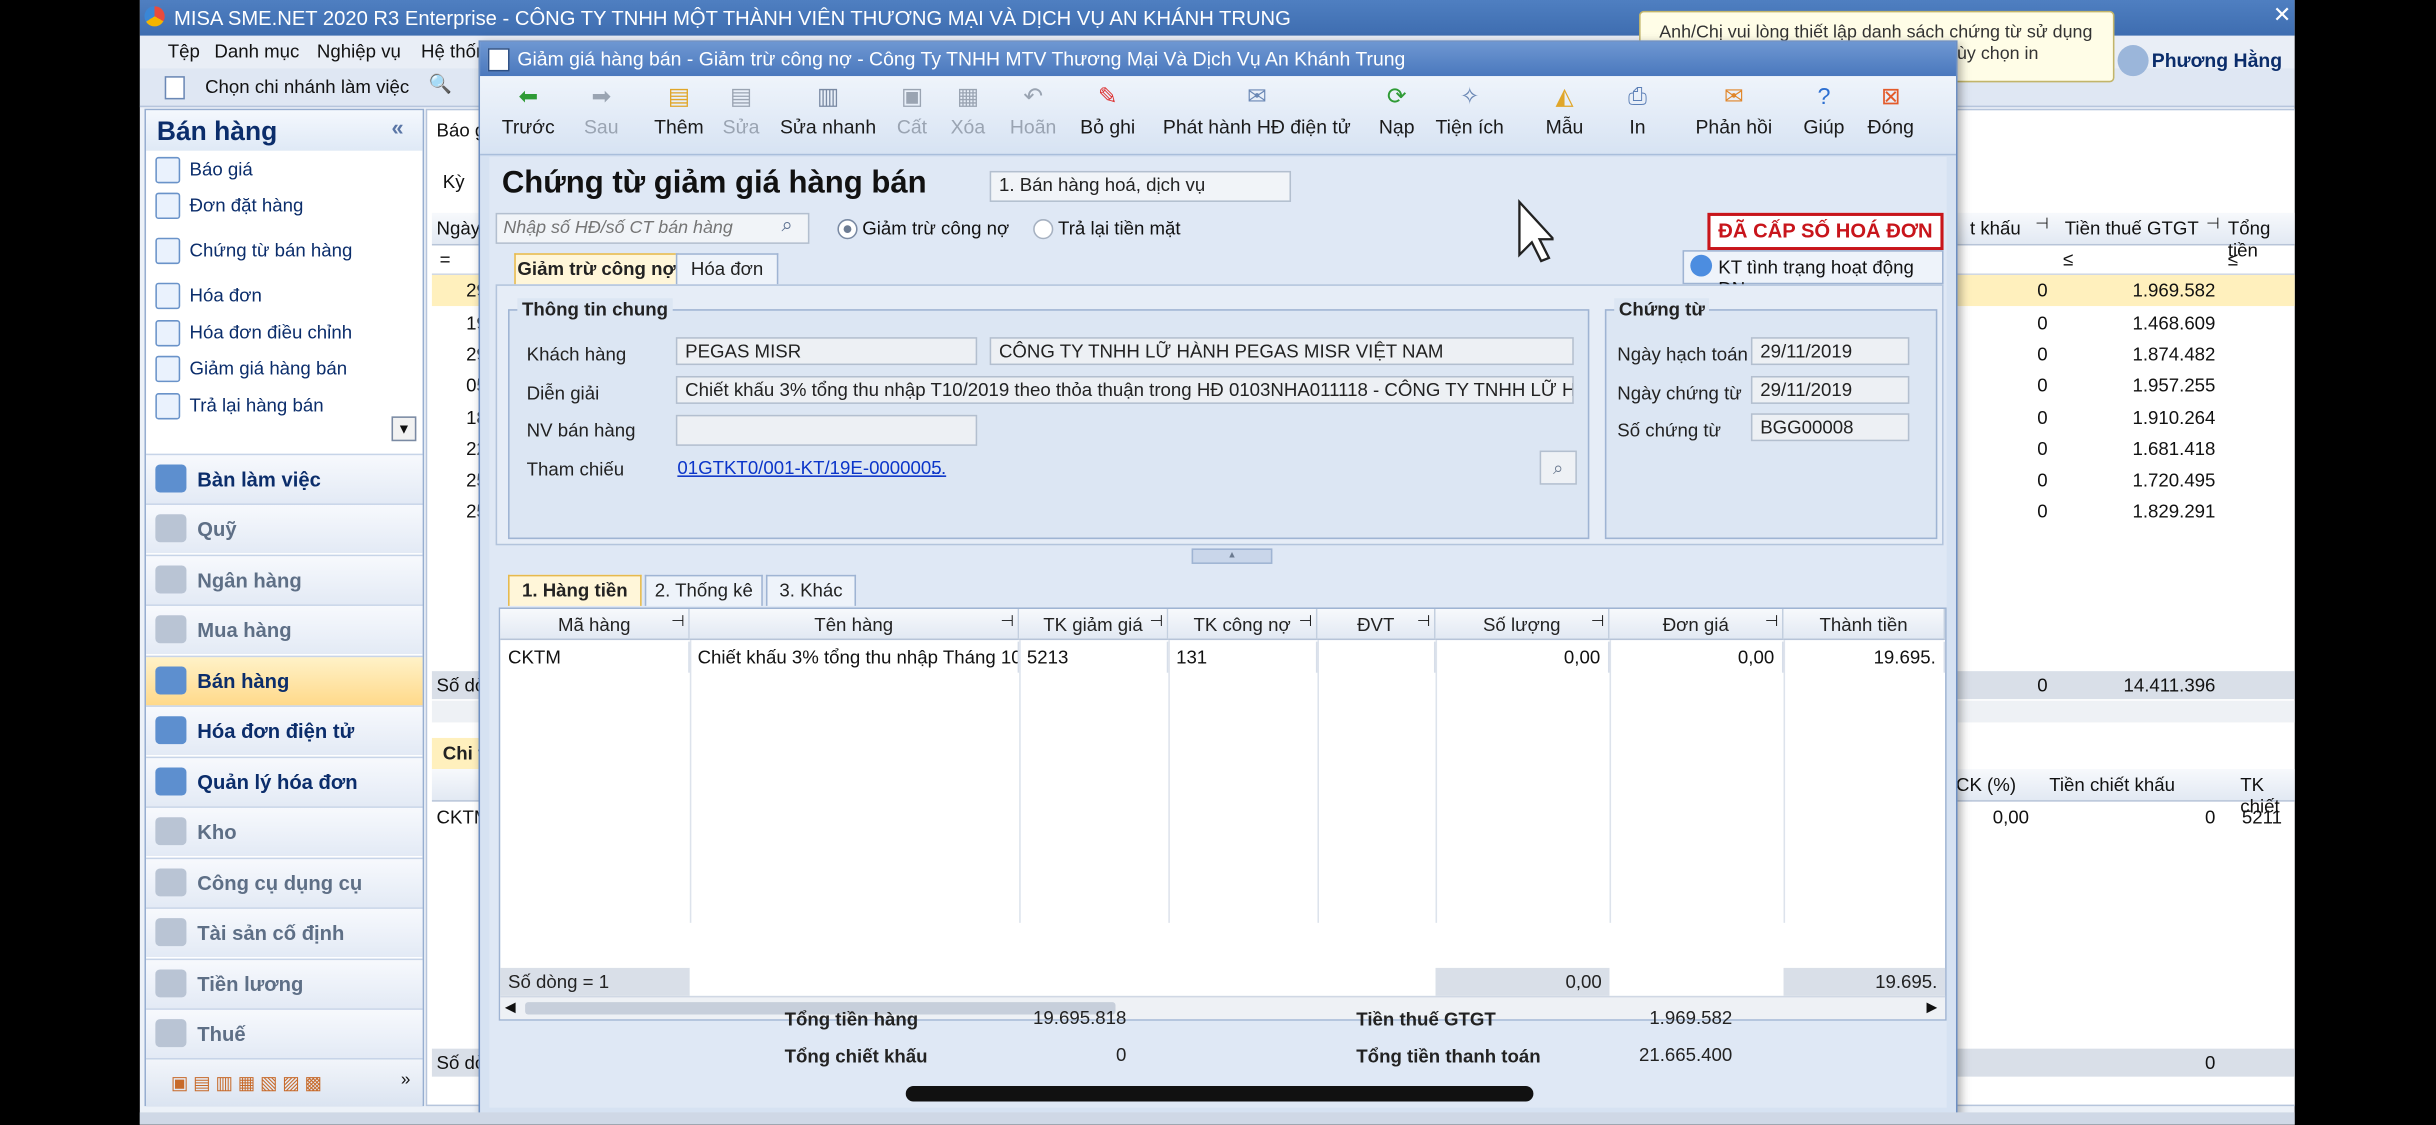  Describe the element at coordinates (256, 51) in the screenshot. I see `menu-catalog: Danh mục` at that location.